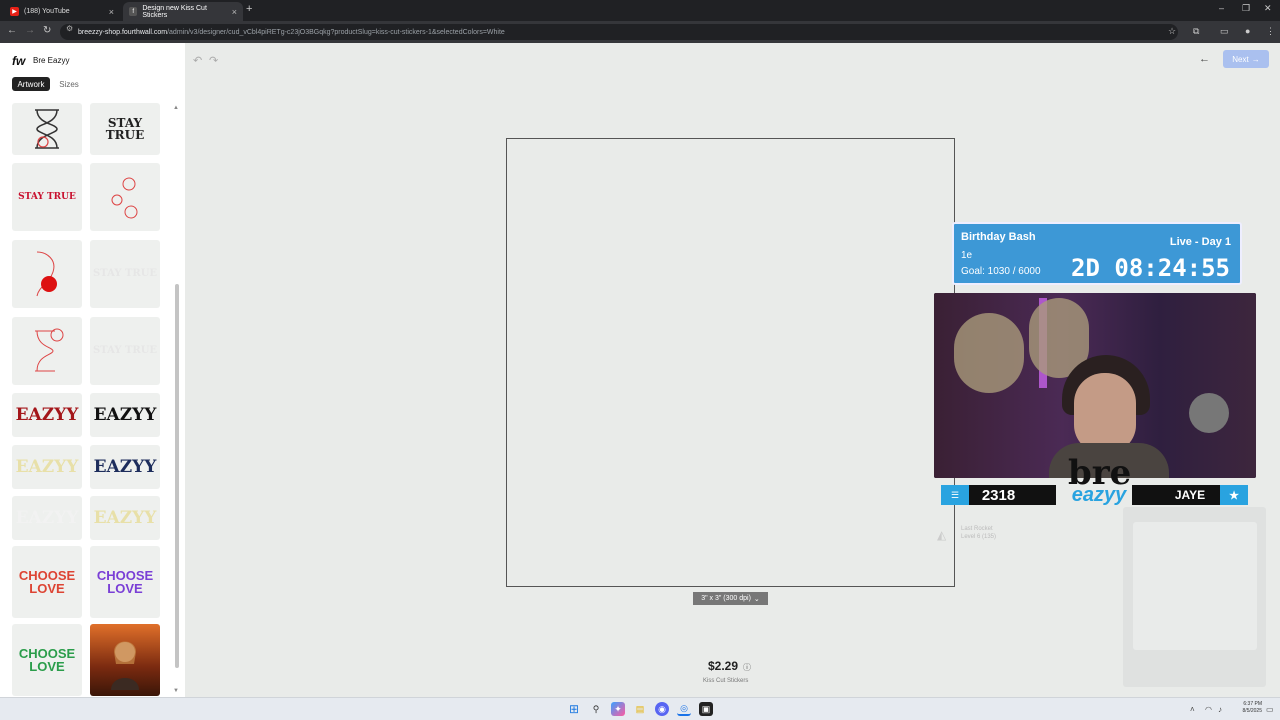 The width and height of the screenshot is (1280, 720). Describe the element at coordinates (966, 533) in the screenshot. I see `last-rocket-widget: ◭ Last Rocket Level 6 (135)` at that location.